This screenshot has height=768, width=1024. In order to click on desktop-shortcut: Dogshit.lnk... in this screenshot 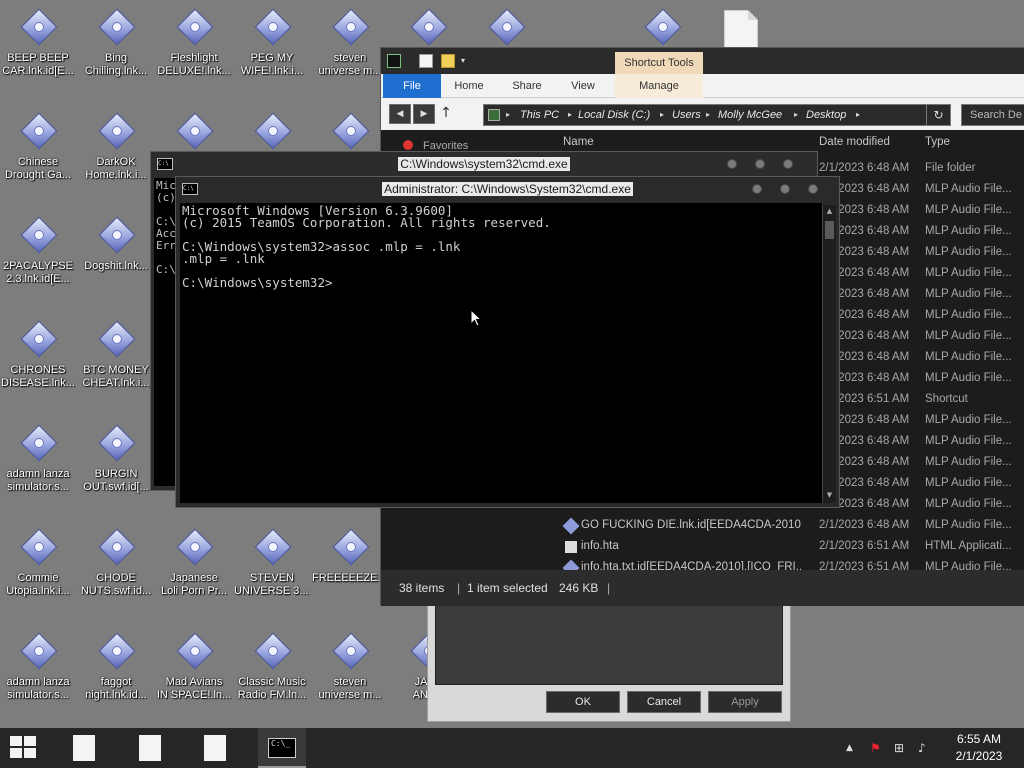, I will do `click(116, 240)`.